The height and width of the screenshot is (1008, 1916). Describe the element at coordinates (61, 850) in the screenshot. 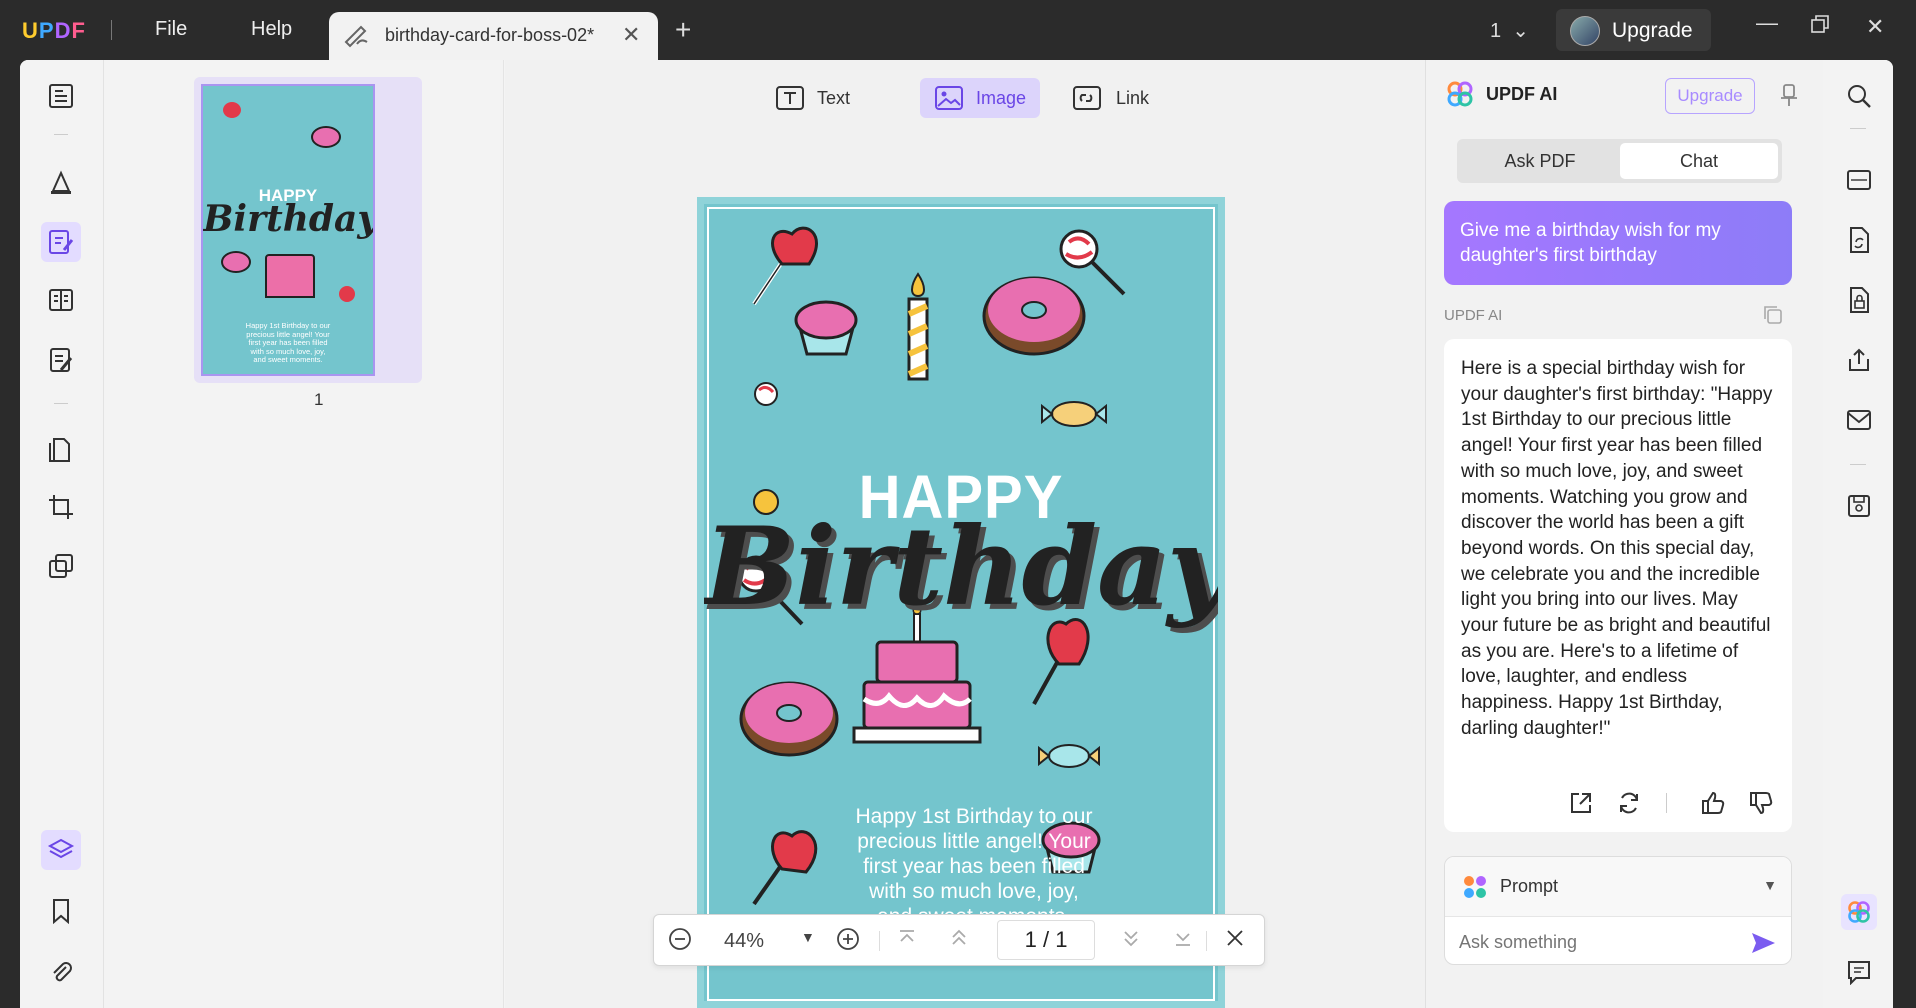

I see `layers-icon` at that location.